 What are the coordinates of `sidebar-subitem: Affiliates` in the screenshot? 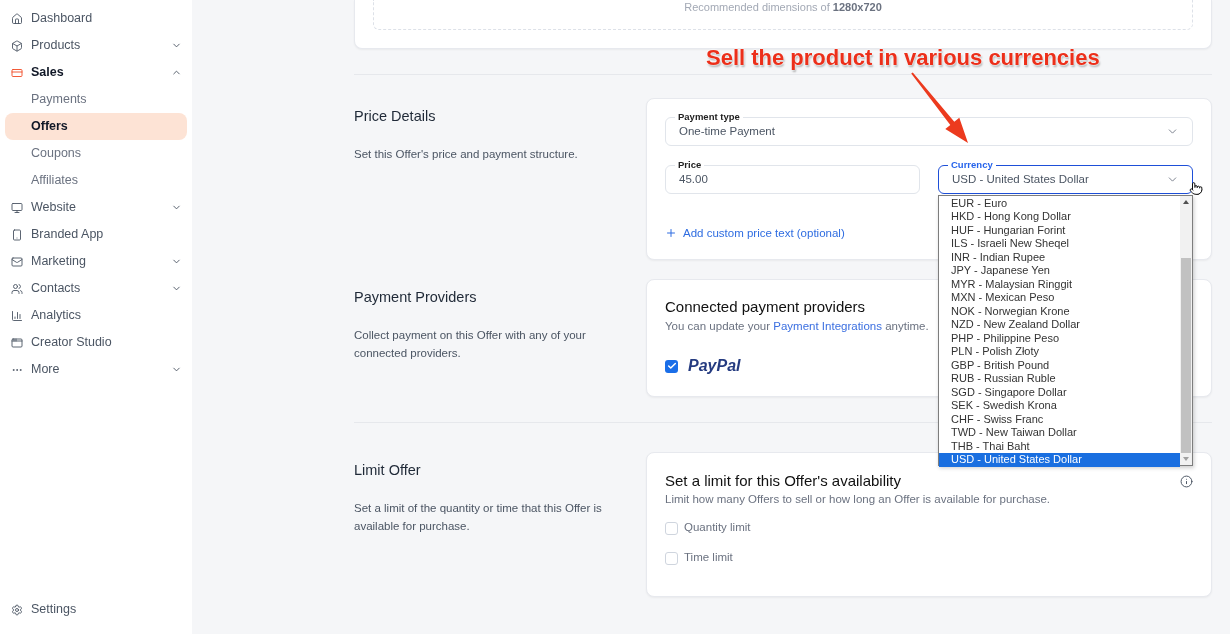 It's located at (96, 180).